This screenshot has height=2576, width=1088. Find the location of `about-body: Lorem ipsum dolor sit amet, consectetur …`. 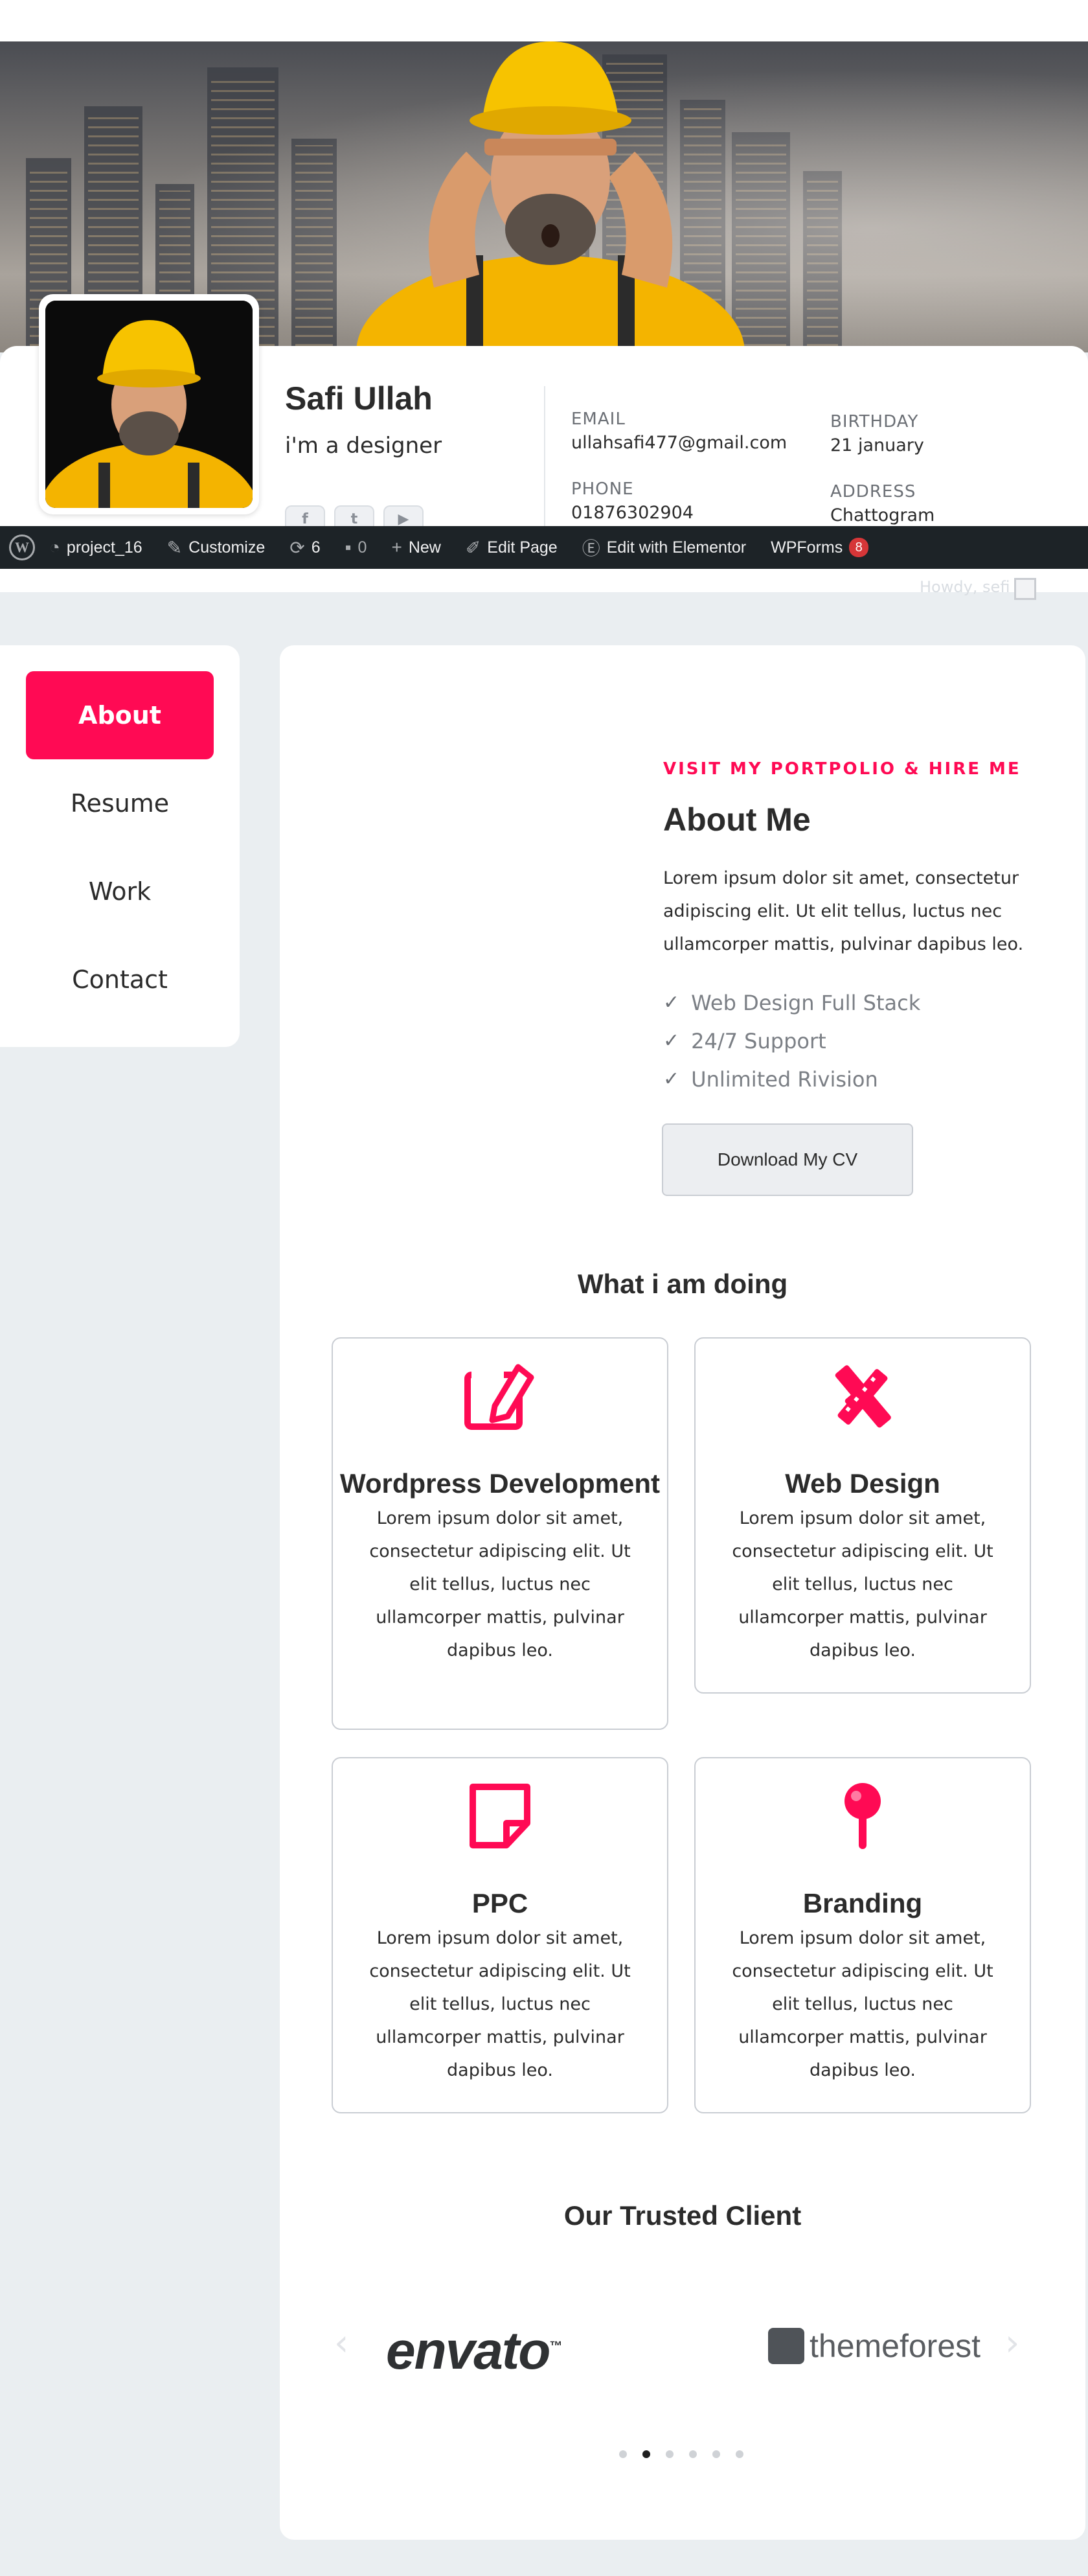

about-body: Lorem ipsum dolor sit amet, consectetur … is located at coordinates (844, 911).